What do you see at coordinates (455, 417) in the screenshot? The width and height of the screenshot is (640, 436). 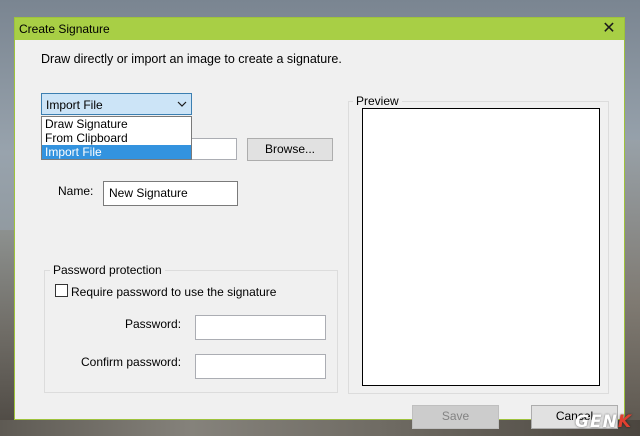 I see `save-button: Save` at bounding box center [455, 417].